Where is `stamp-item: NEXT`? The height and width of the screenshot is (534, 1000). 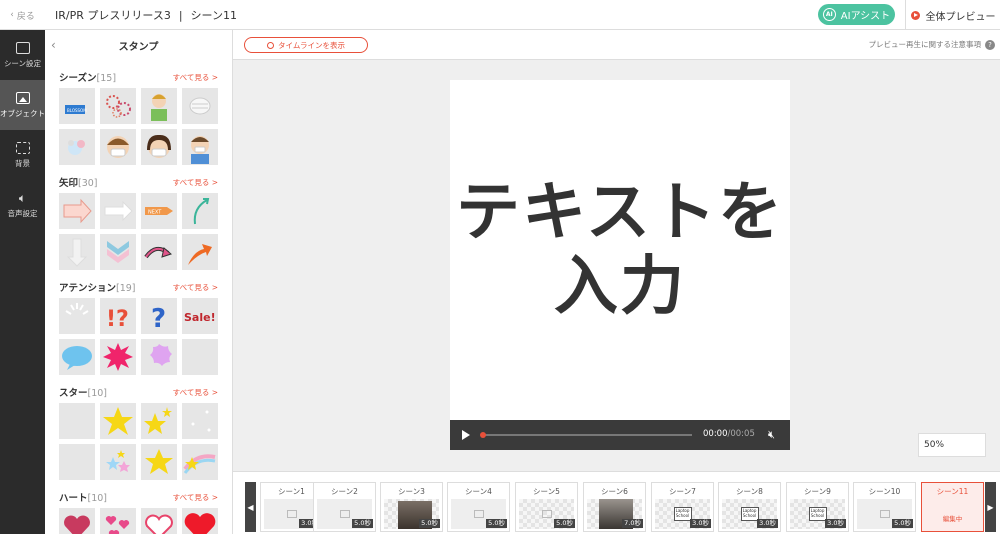
stamp-item: NEXT is located at coordinates (159, 211).